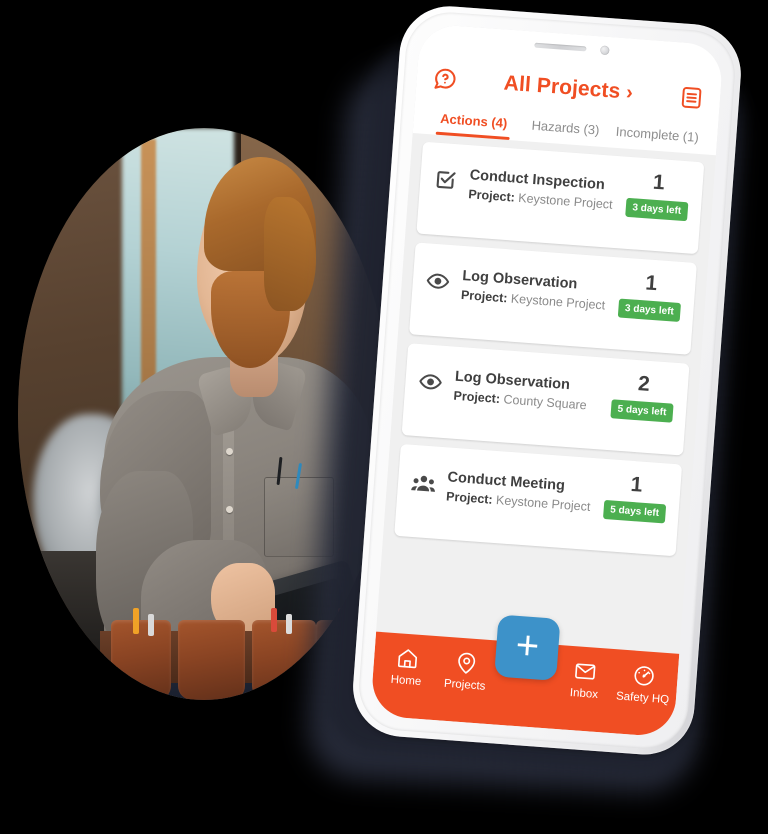  I want to click on task-project-name: County Square, so click(545, 402).